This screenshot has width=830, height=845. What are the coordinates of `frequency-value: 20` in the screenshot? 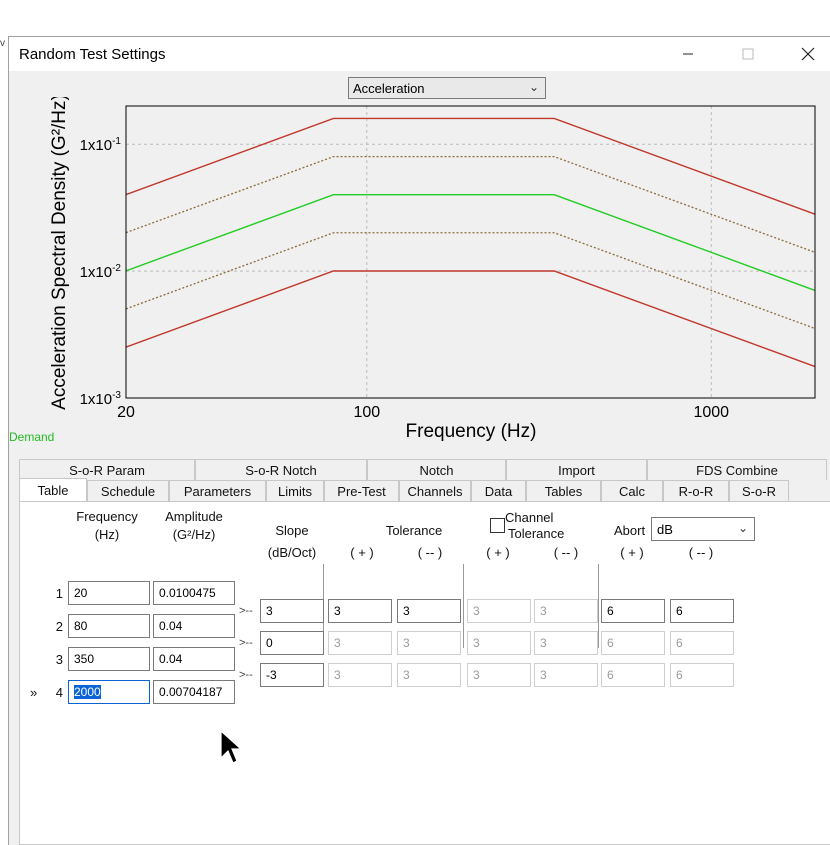 It's located at (80, 593).